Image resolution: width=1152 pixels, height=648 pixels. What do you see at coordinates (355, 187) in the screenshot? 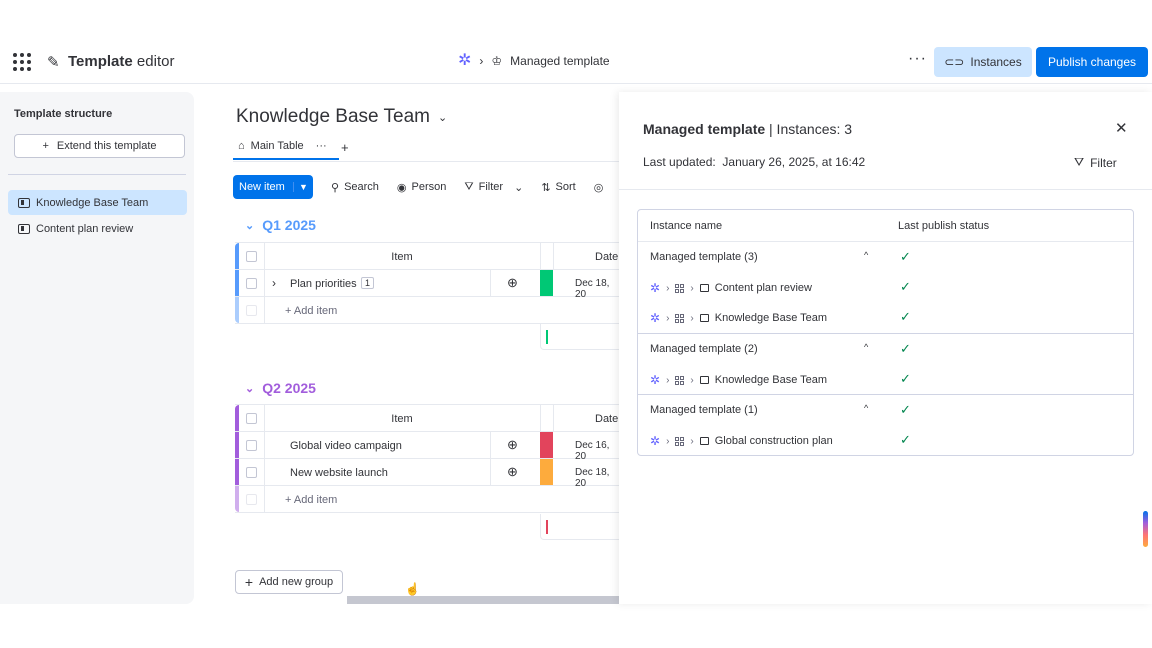
I see `search-button: ⚲ Search` at bounding box center [355, 187].